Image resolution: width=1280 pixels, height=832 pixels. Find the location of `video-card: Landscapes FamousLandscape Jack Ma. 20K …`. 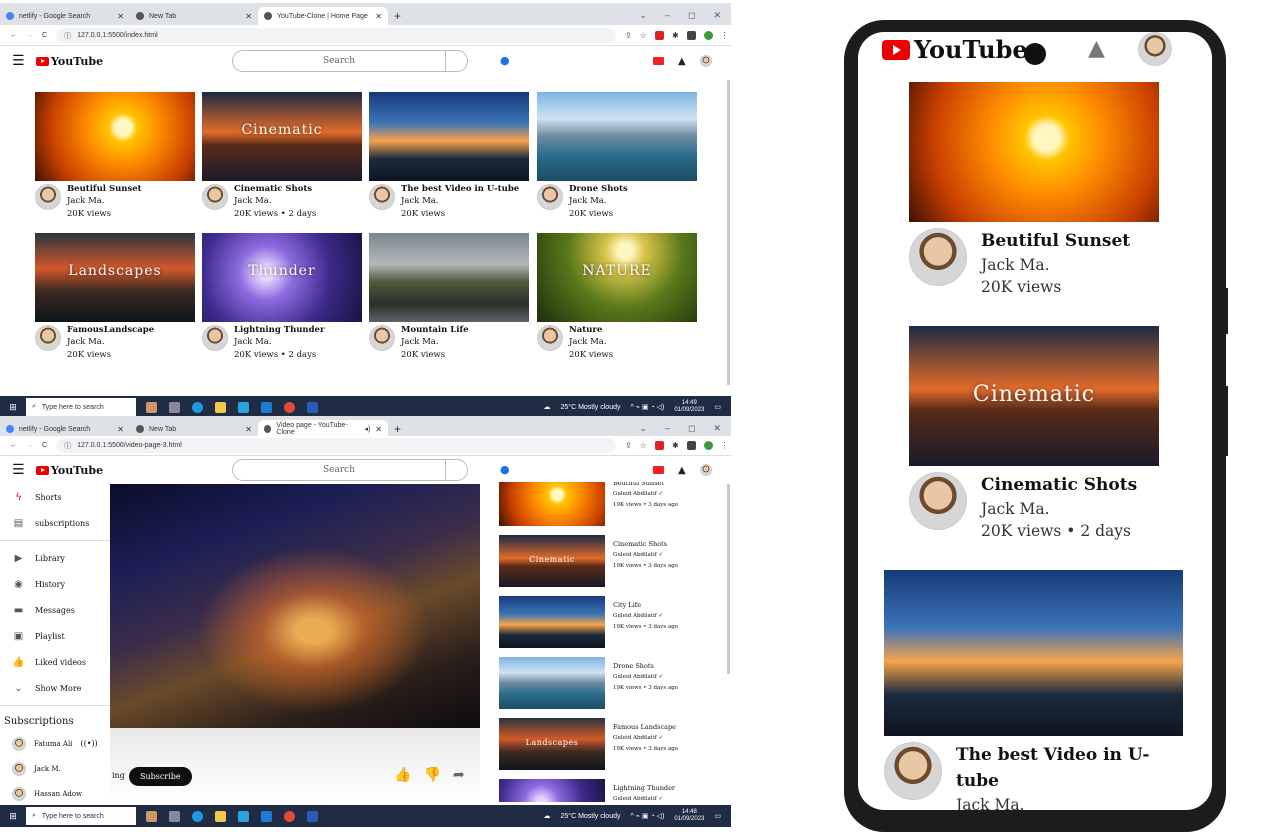

video-card: Landscapes FamousLandscape Jack Ma. 20K … is located at coordinates (115, 297).